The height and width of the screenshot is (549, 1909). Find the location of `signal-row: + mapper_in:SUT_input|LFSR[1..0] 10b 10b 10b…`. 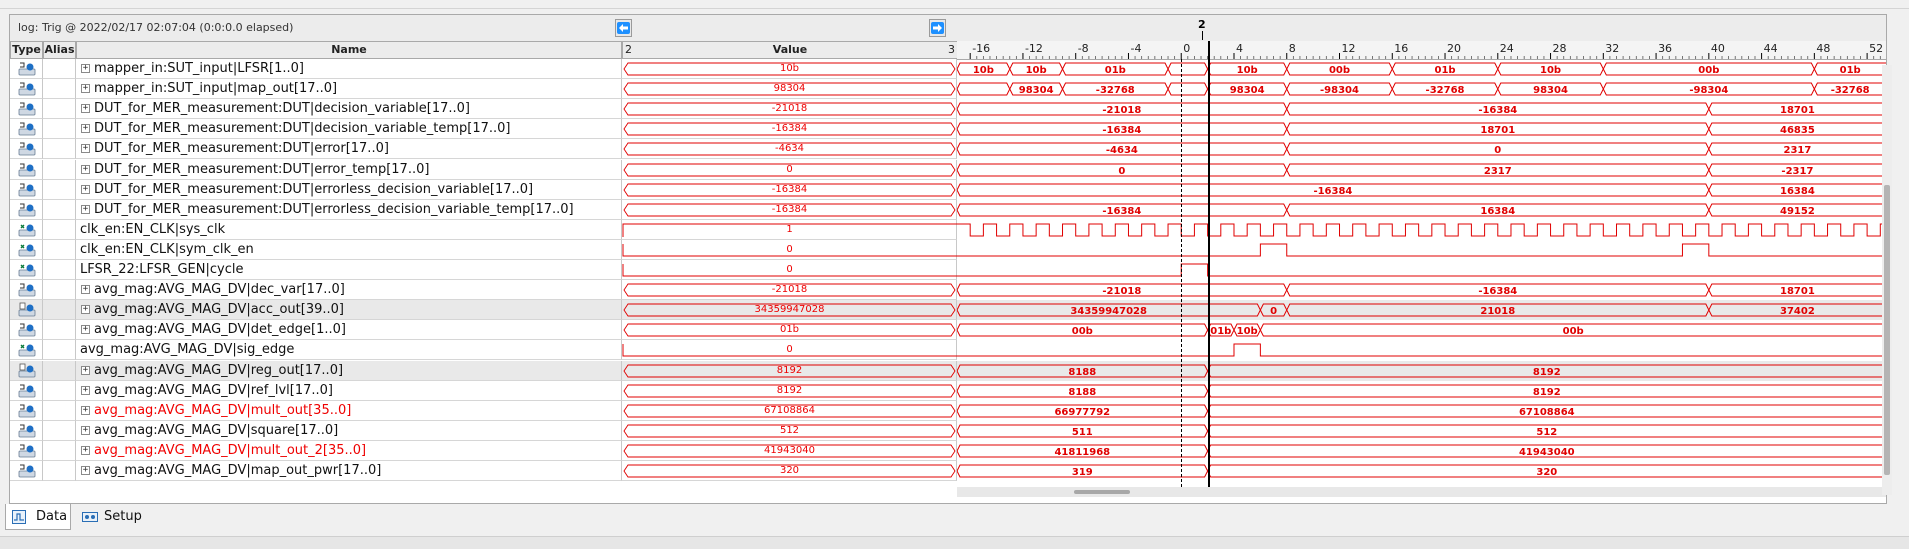

signal-row: + mapper_in:SUT_input|LFSR[1..0] 10b 10b 10b… is located at coordinates (948, 69).